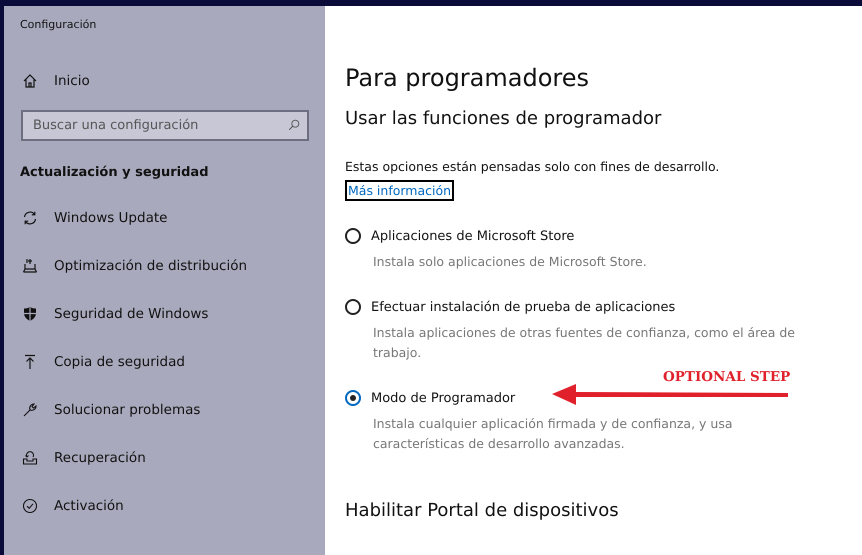  What do you see at coordinates (102, 362) in the screenshot?
I see `nav-item: Copia de seguridad` at bounding box center [102, 362].